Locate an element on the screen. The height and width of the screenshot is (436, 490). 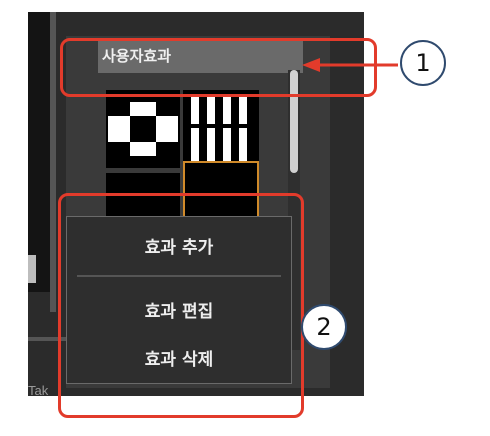
left-pane is located at coordinates (39, 152).